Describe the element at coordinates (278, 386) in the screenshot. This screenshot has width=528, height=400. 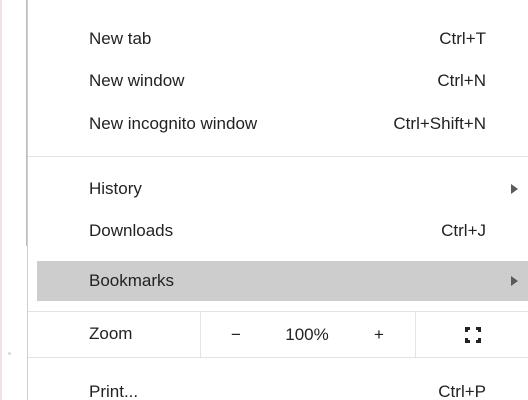
I see `menu-item-print: Print... Ctrl+P` at that location.